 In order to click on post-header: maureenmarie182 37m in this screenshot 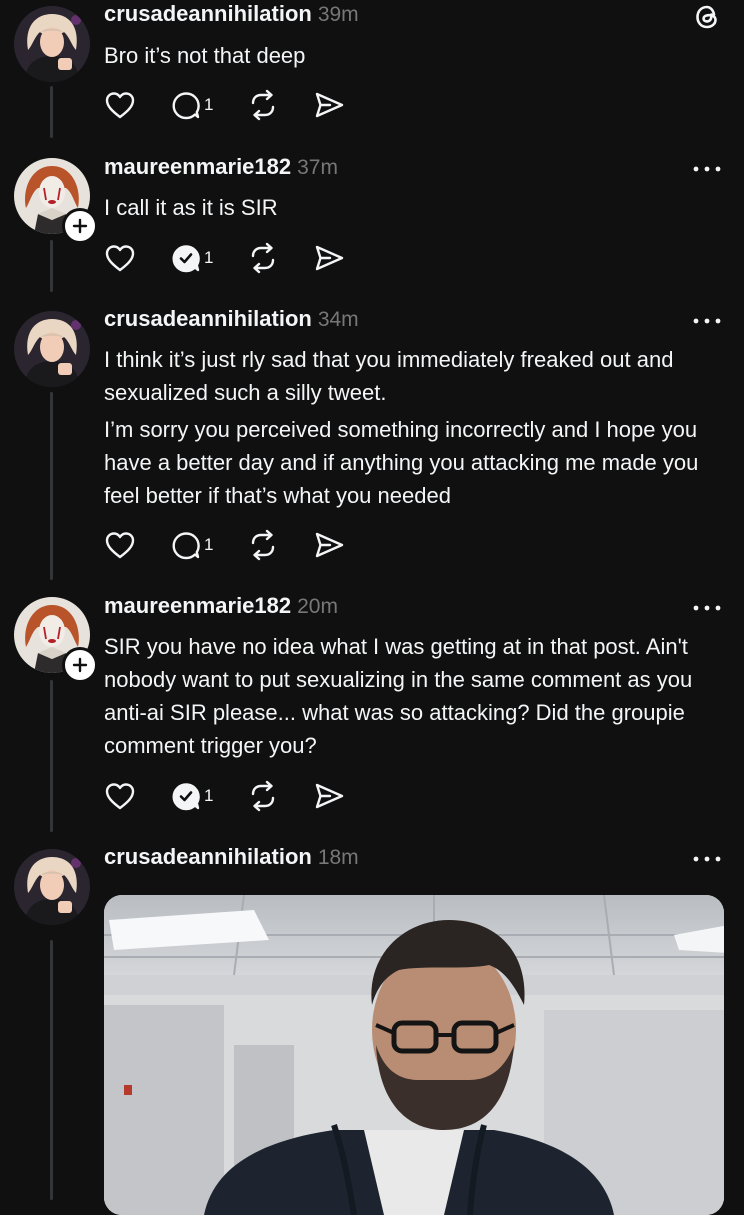, I will do `click(221, 167)`.